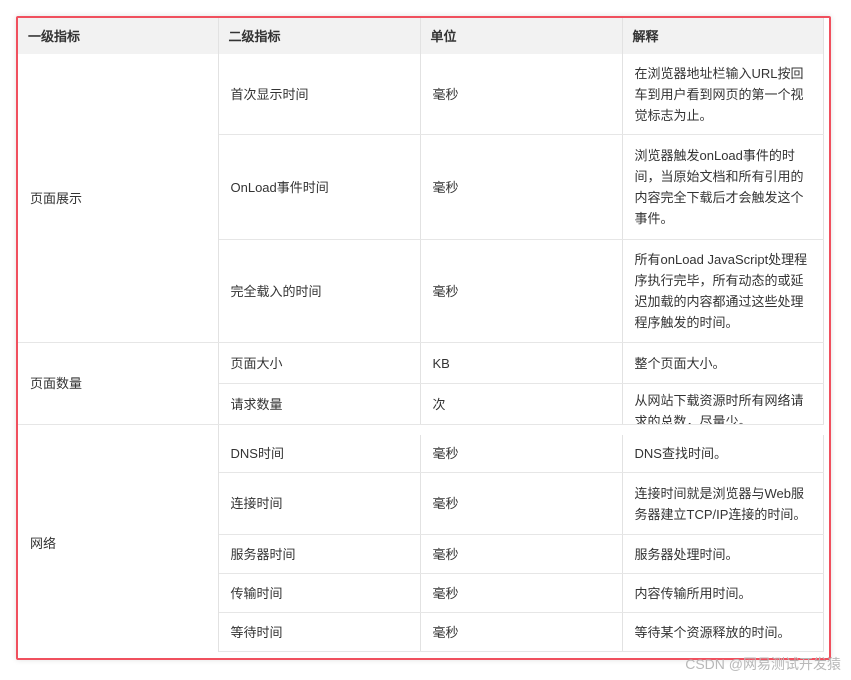  Describe the element at coordinates (319, 503) in the screenshot. I see `metric-cell: 连接时间` at that location.